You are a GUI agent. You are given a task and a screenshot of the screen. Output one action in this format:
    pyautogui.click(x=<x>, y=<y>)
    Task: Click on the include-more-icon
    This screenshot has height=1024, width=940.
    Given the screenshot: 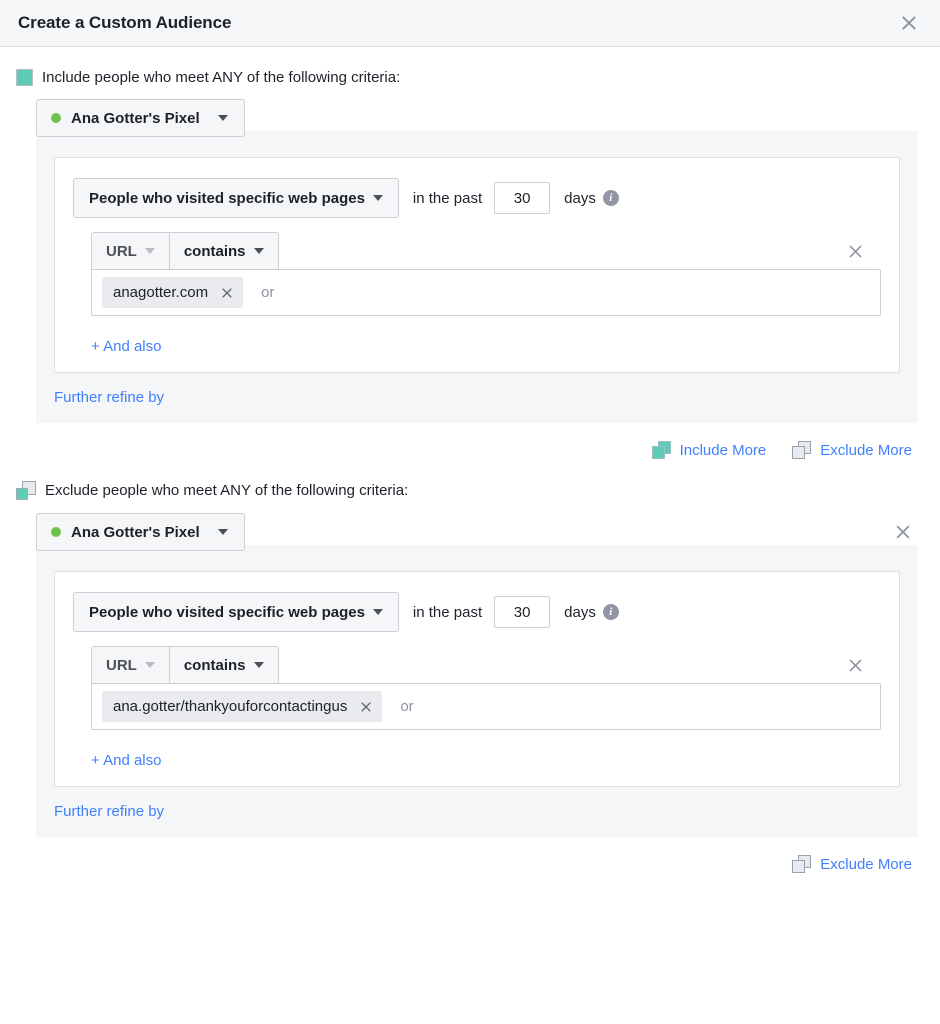 What is the action you would take?
    pyautogui.click(x=661, y=450)
    